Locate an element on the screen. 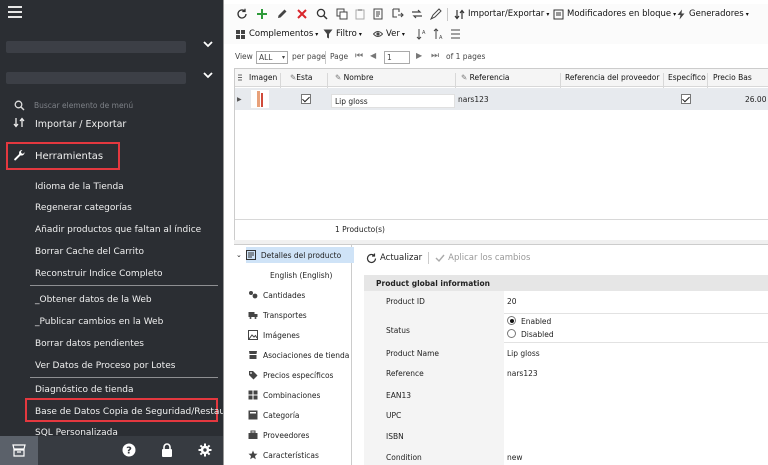 The width and height of the screenshot is (768, 465). specific-checkbox is located at coordinates (686, 99).